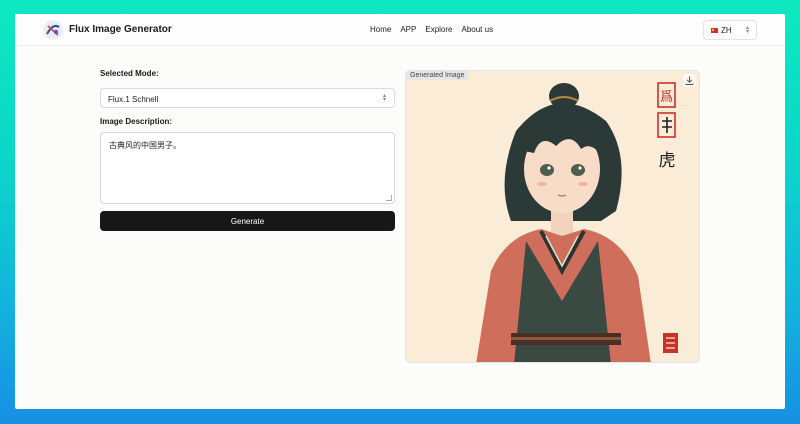 Image resolution: width=800 pixels, height=424 pixels. I want to click on nav-about: About us, so click(477, 29).